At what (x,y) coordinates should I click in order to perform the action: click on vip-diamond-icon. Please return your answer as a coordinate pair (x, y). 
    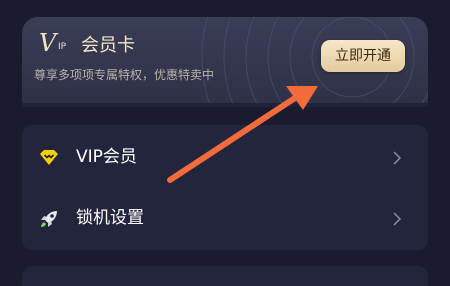
    Looking at the image, I should click on (49, 157).